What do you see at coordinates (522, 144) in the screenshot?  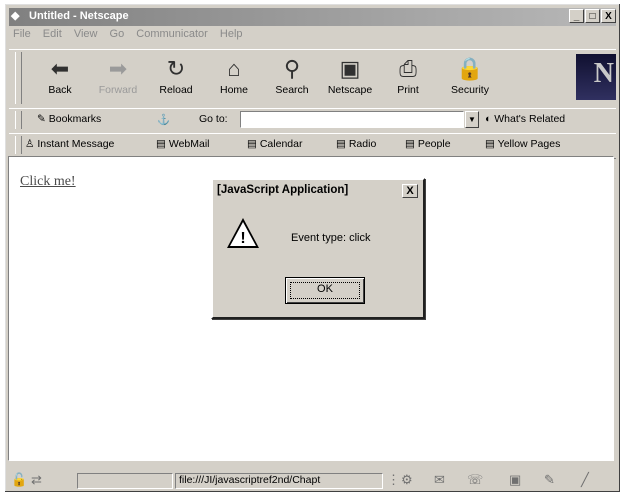 I see `yellow-pages-button: ▤ Yellow Pages` at bounding box center [522, 144].